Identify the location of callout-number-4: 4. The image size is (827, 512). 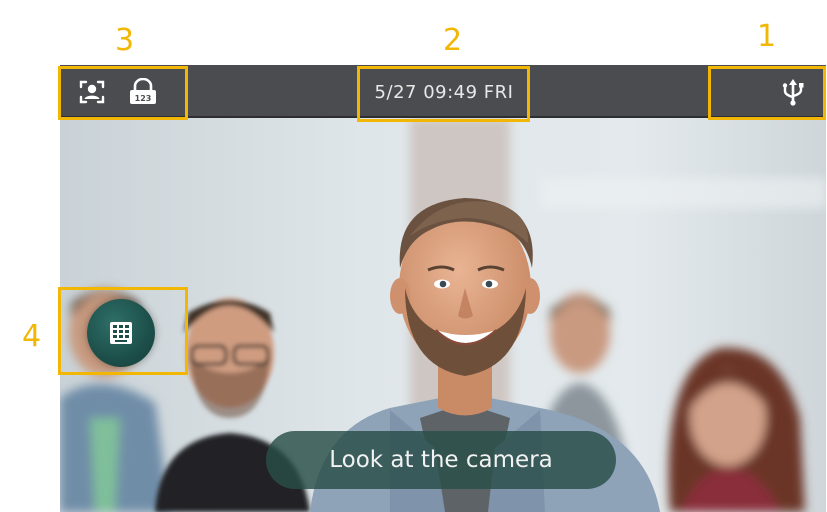
(32, 336).